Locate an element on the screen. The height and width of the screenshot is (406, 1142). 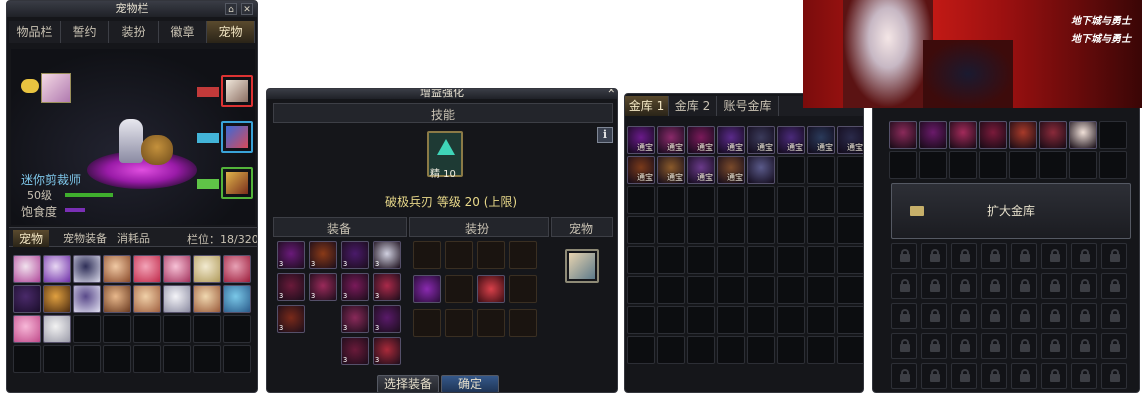
tab-account-bank: 账号金库 is located at coordinates (748, 106).